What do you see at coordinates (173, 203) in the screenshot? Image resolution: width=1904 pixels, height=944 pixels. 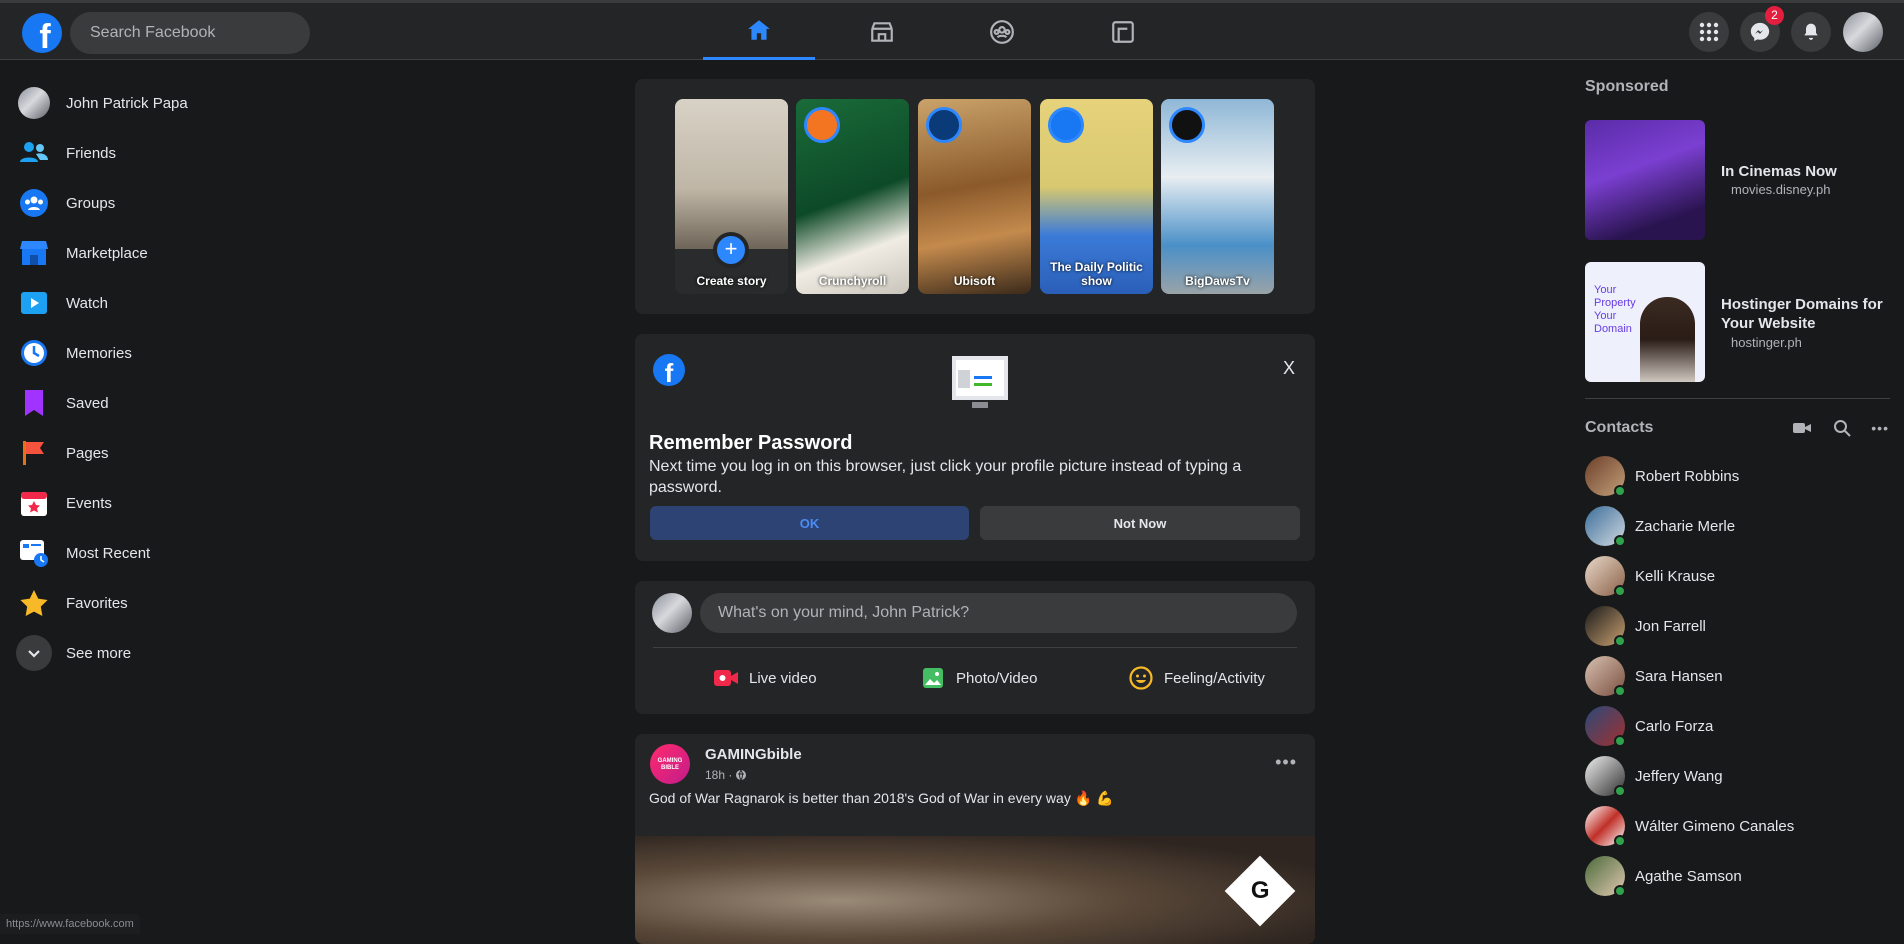 I see `sidebar-item-groups: Groups` at bounding box center [173, 203].